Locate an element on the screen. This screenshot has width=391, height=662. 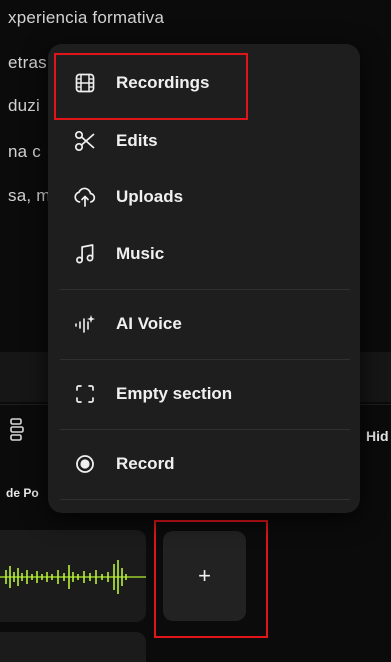
waveform-icon is located at coordinates (73, 577).